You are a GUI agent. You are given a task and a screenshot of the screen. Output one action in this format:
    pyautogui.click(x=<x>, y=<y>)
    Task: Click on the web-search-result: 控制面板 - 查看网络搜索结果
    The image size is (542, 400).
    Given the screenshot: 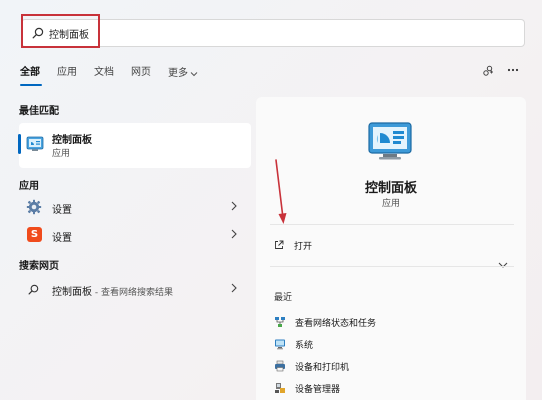 What is the action you would take?
    pyautogui.click(x=133, y=290)
    